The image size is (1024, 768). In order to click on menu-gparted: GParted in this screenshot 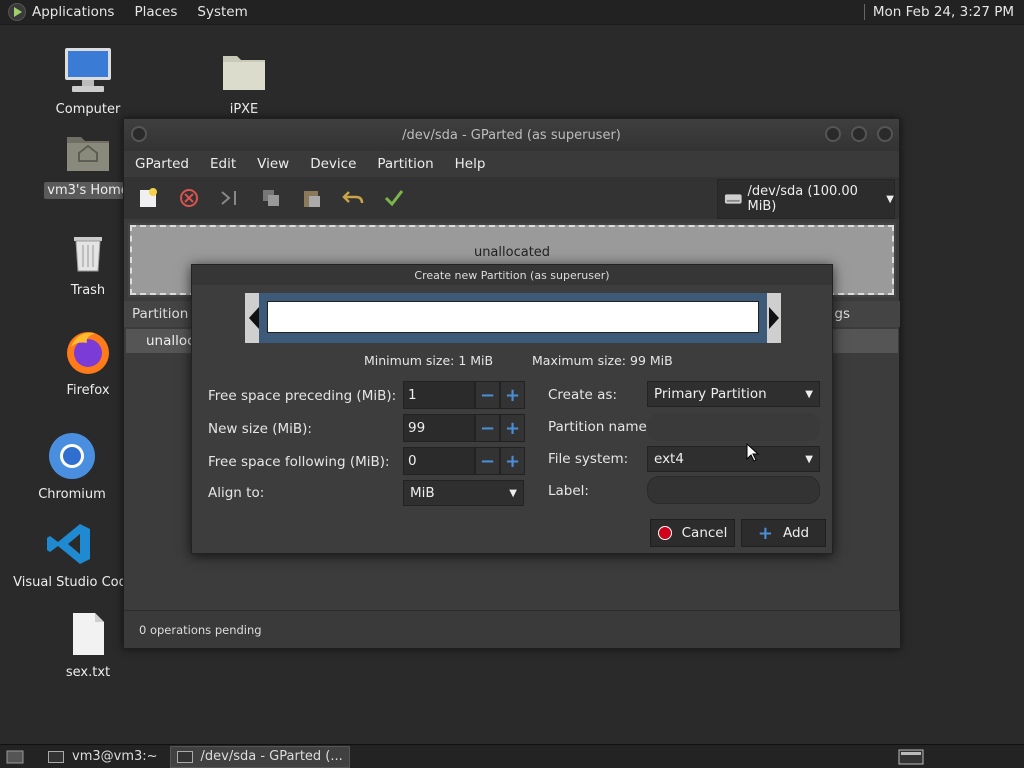, I will do `click(162, 164)`.